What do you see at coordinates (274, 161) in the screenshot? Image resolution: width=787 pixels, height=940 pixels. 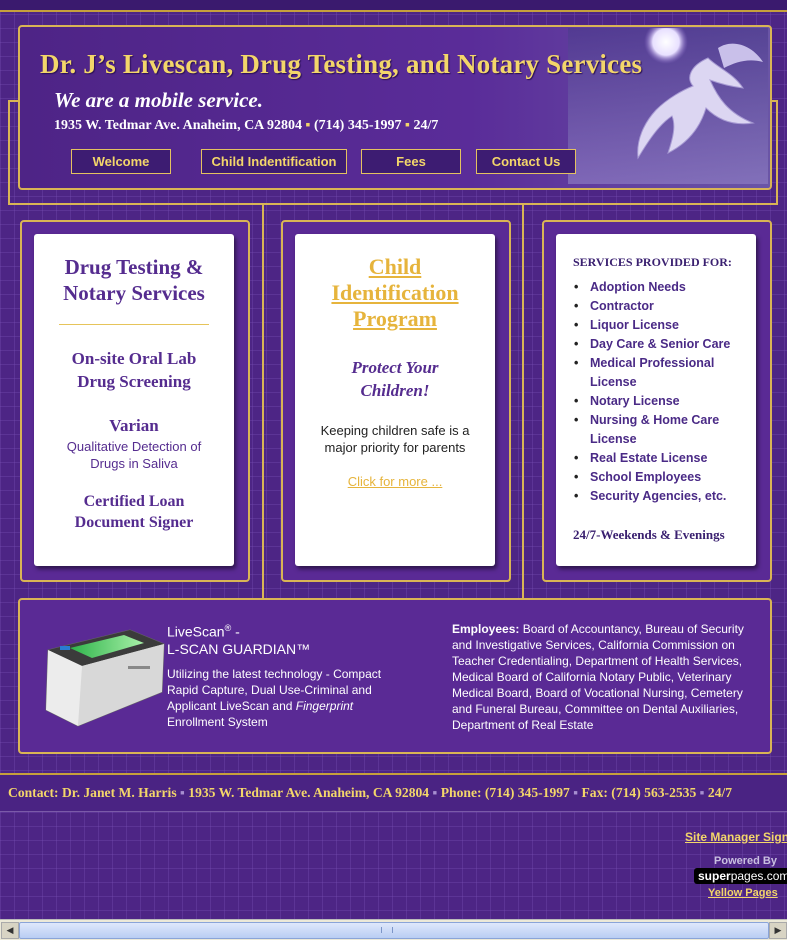 I see `nav-child-identification-button: Child Indentification` at bounding box center [274, 161].